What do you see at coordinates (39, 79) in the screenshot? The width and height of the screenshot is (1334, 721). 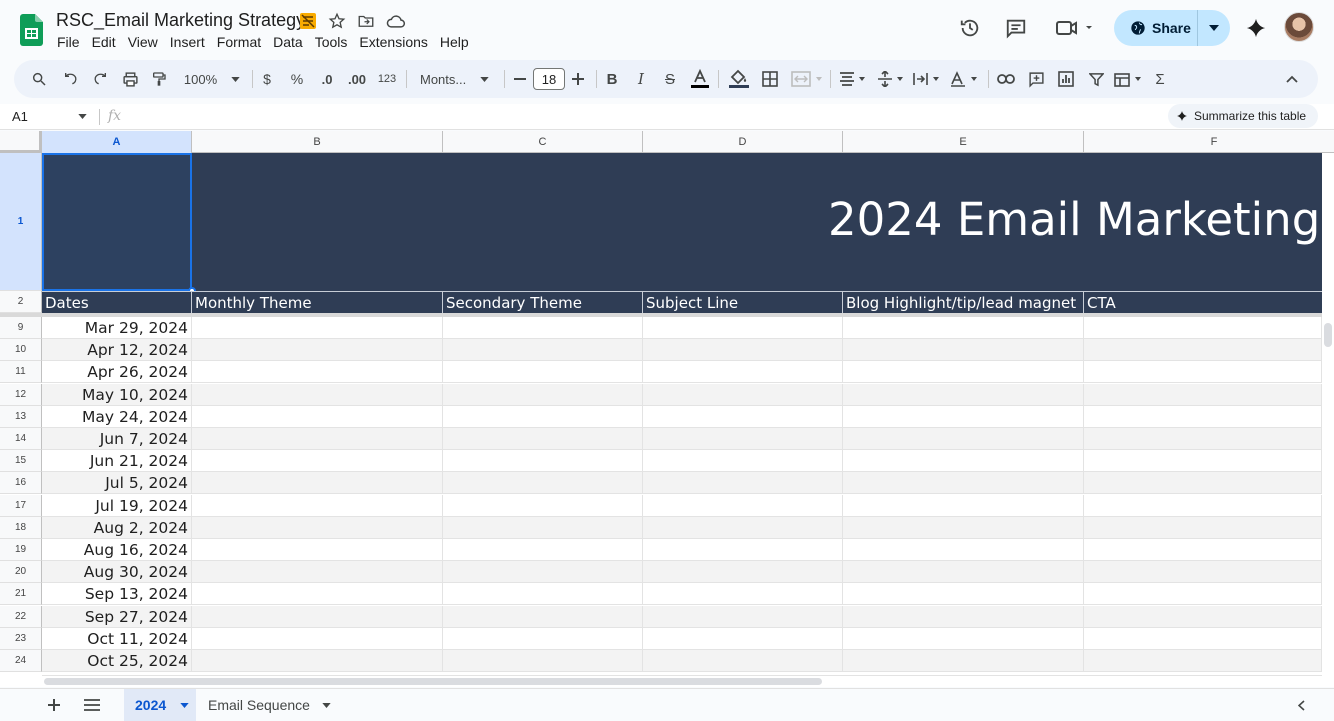 I see `search-menus-icon` at bounding box center [39, 79].